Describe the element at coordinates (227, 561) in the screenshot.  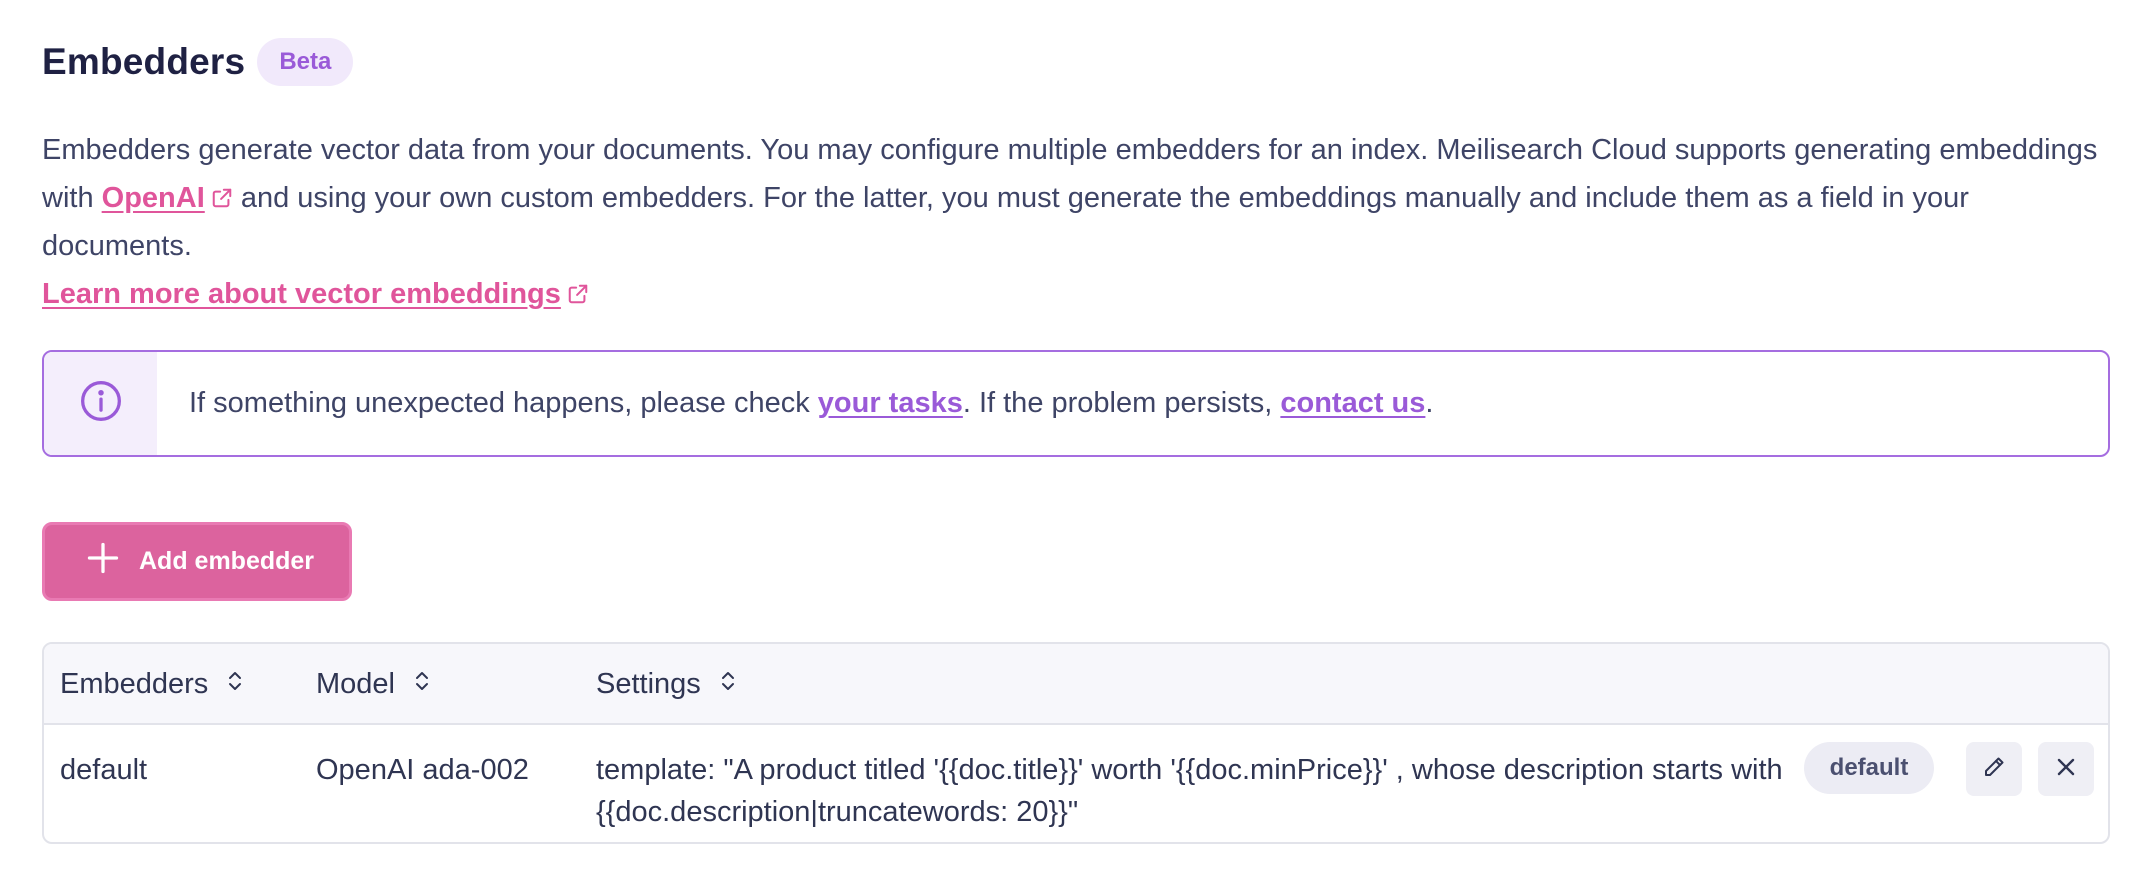
I see `add-embedder-label: Add embedder` at that location.